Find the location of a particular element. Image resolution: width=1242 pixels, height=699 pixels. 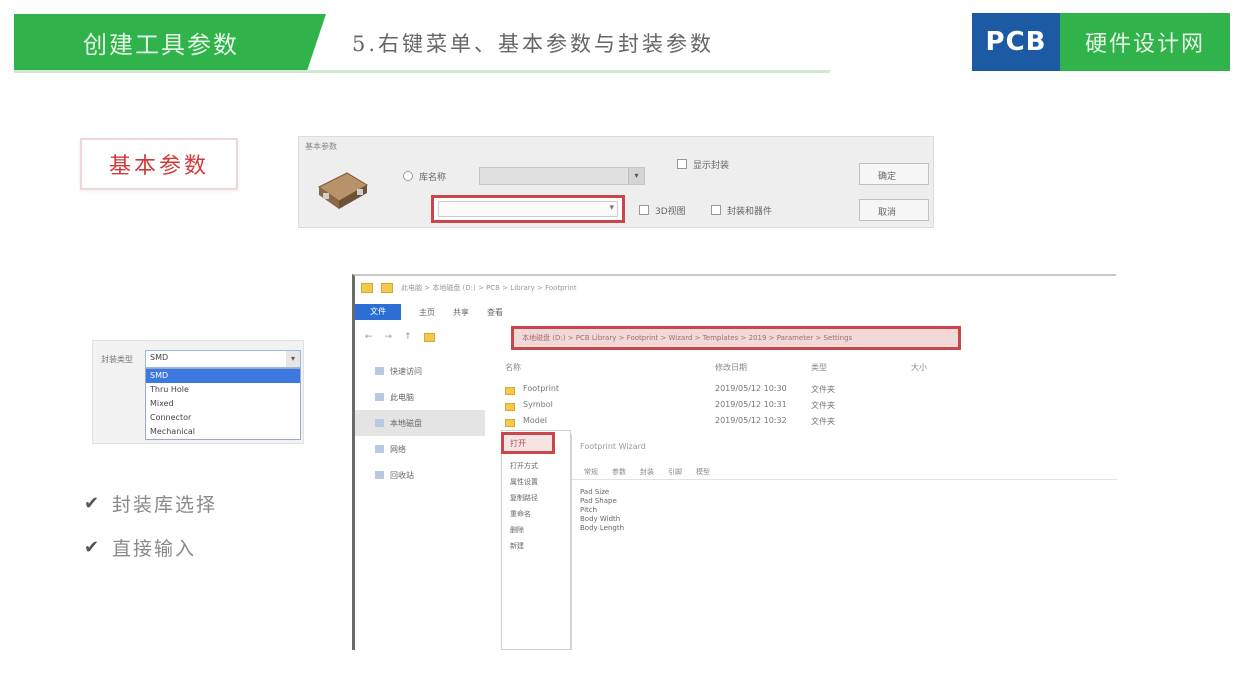

page-title: 5.右键菜单、基本参数与封装参数 is located at coordinates (533, 44).